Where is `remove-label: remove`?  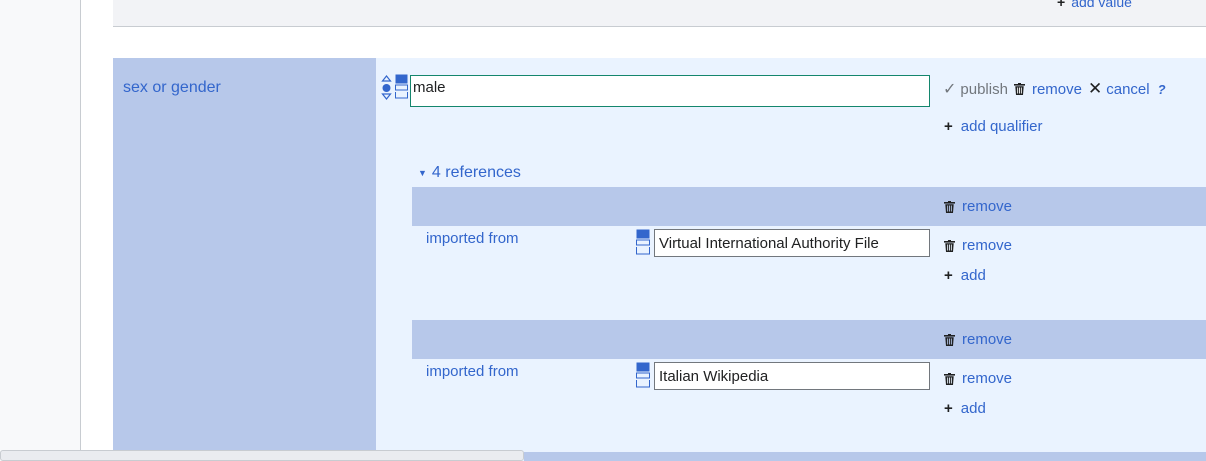
remove-label: remove is located at coordinates (1056, 89).